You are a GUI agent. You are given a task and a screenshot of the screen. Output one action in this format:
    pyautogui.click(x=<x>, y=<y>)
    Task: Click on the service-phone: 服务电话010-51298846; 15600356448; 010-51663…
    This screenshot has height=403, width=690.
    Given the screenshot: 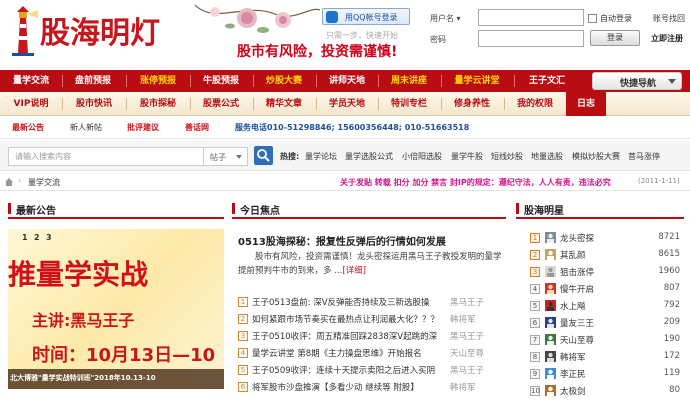 What is the action you would take?
    pyautogui.click(x=352, y=127)
    